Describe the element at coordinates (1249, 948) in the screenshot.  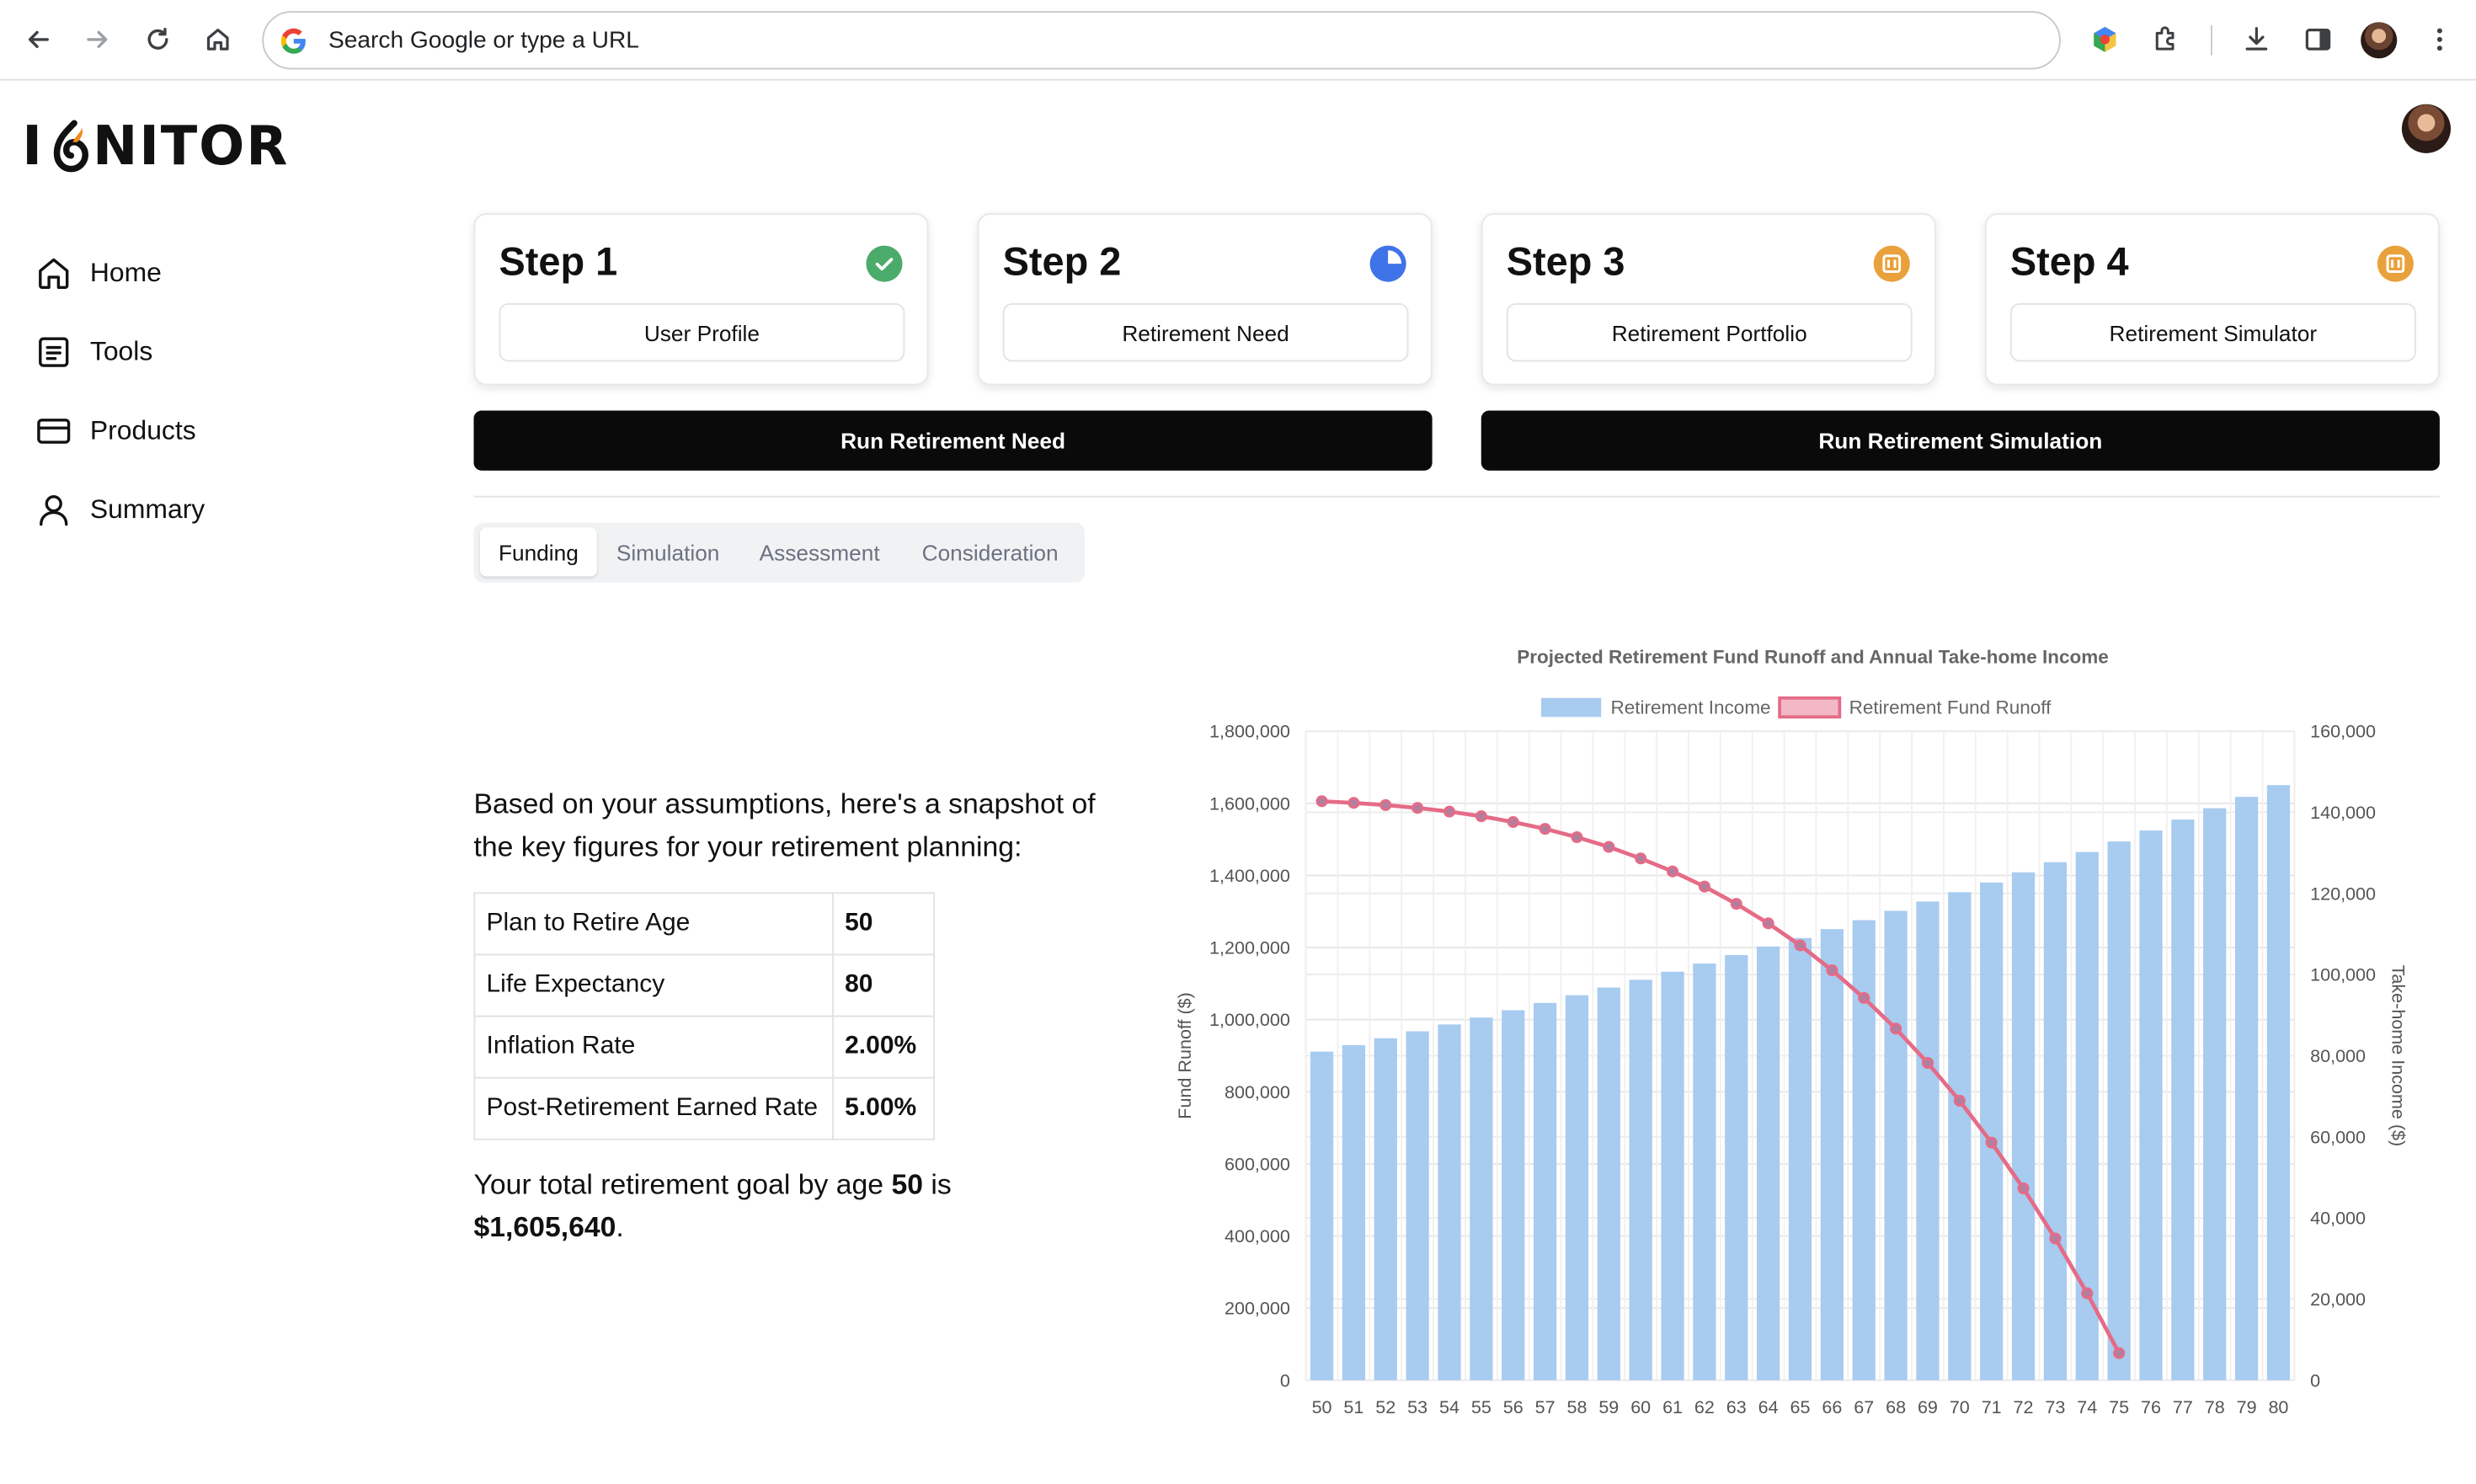
I see `y-left-tick-label: 1,200,000` at that location.